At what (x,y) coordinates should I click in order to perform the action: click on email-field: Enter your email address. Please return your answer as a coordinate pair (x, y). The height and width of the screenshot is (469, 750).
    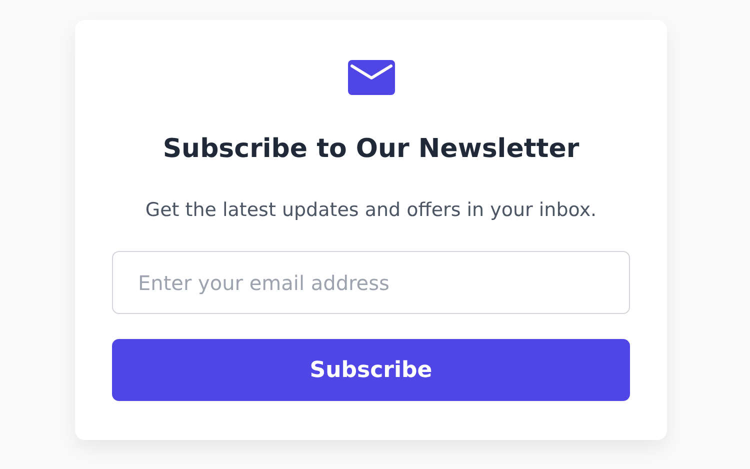
    Looking at the image, I should click on (371, 282).